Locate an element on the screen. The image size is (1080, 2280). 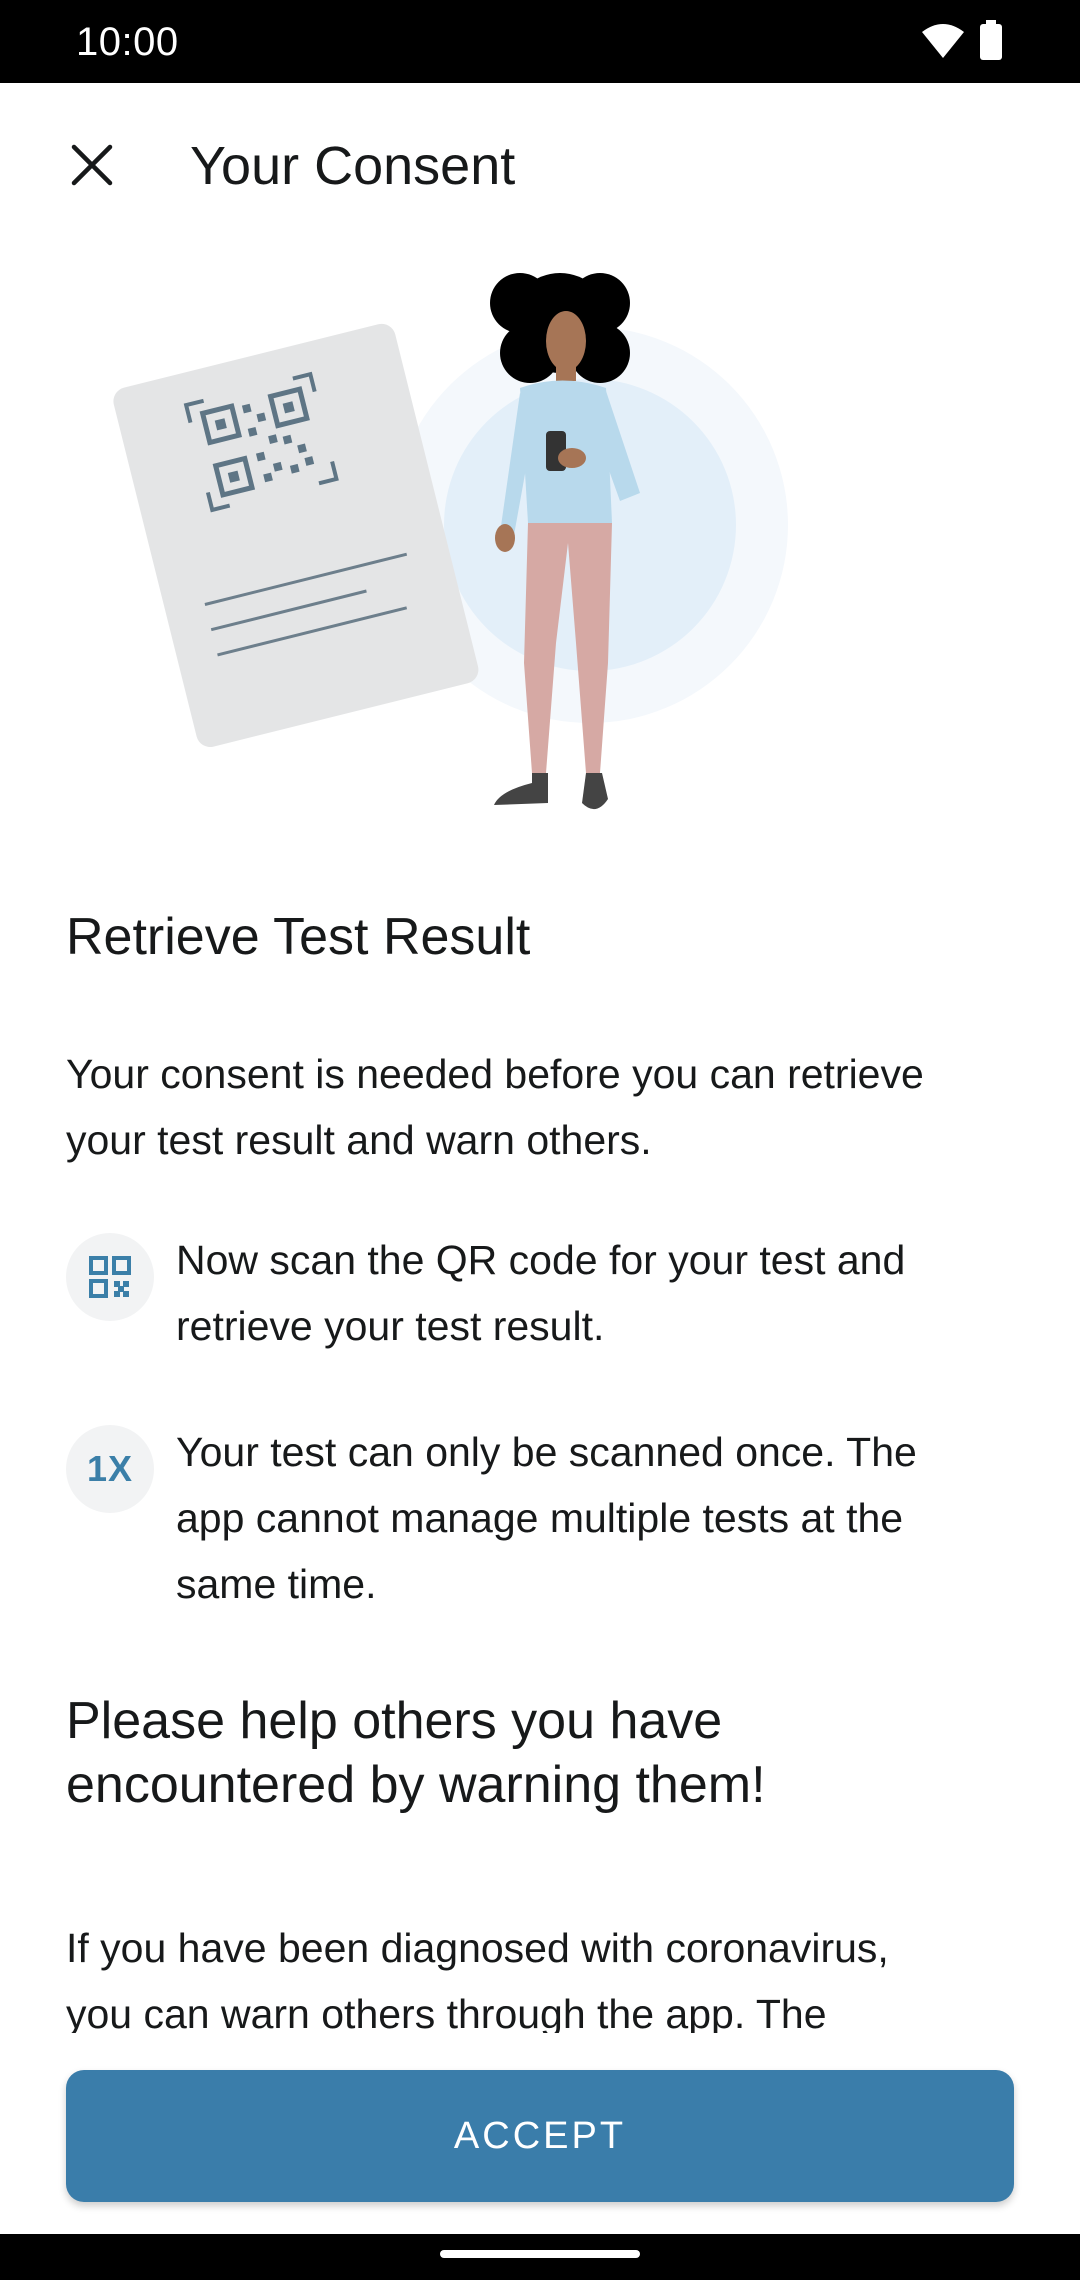
bullet-line: retrieve your test result. is located at coordinates (390, 1326).